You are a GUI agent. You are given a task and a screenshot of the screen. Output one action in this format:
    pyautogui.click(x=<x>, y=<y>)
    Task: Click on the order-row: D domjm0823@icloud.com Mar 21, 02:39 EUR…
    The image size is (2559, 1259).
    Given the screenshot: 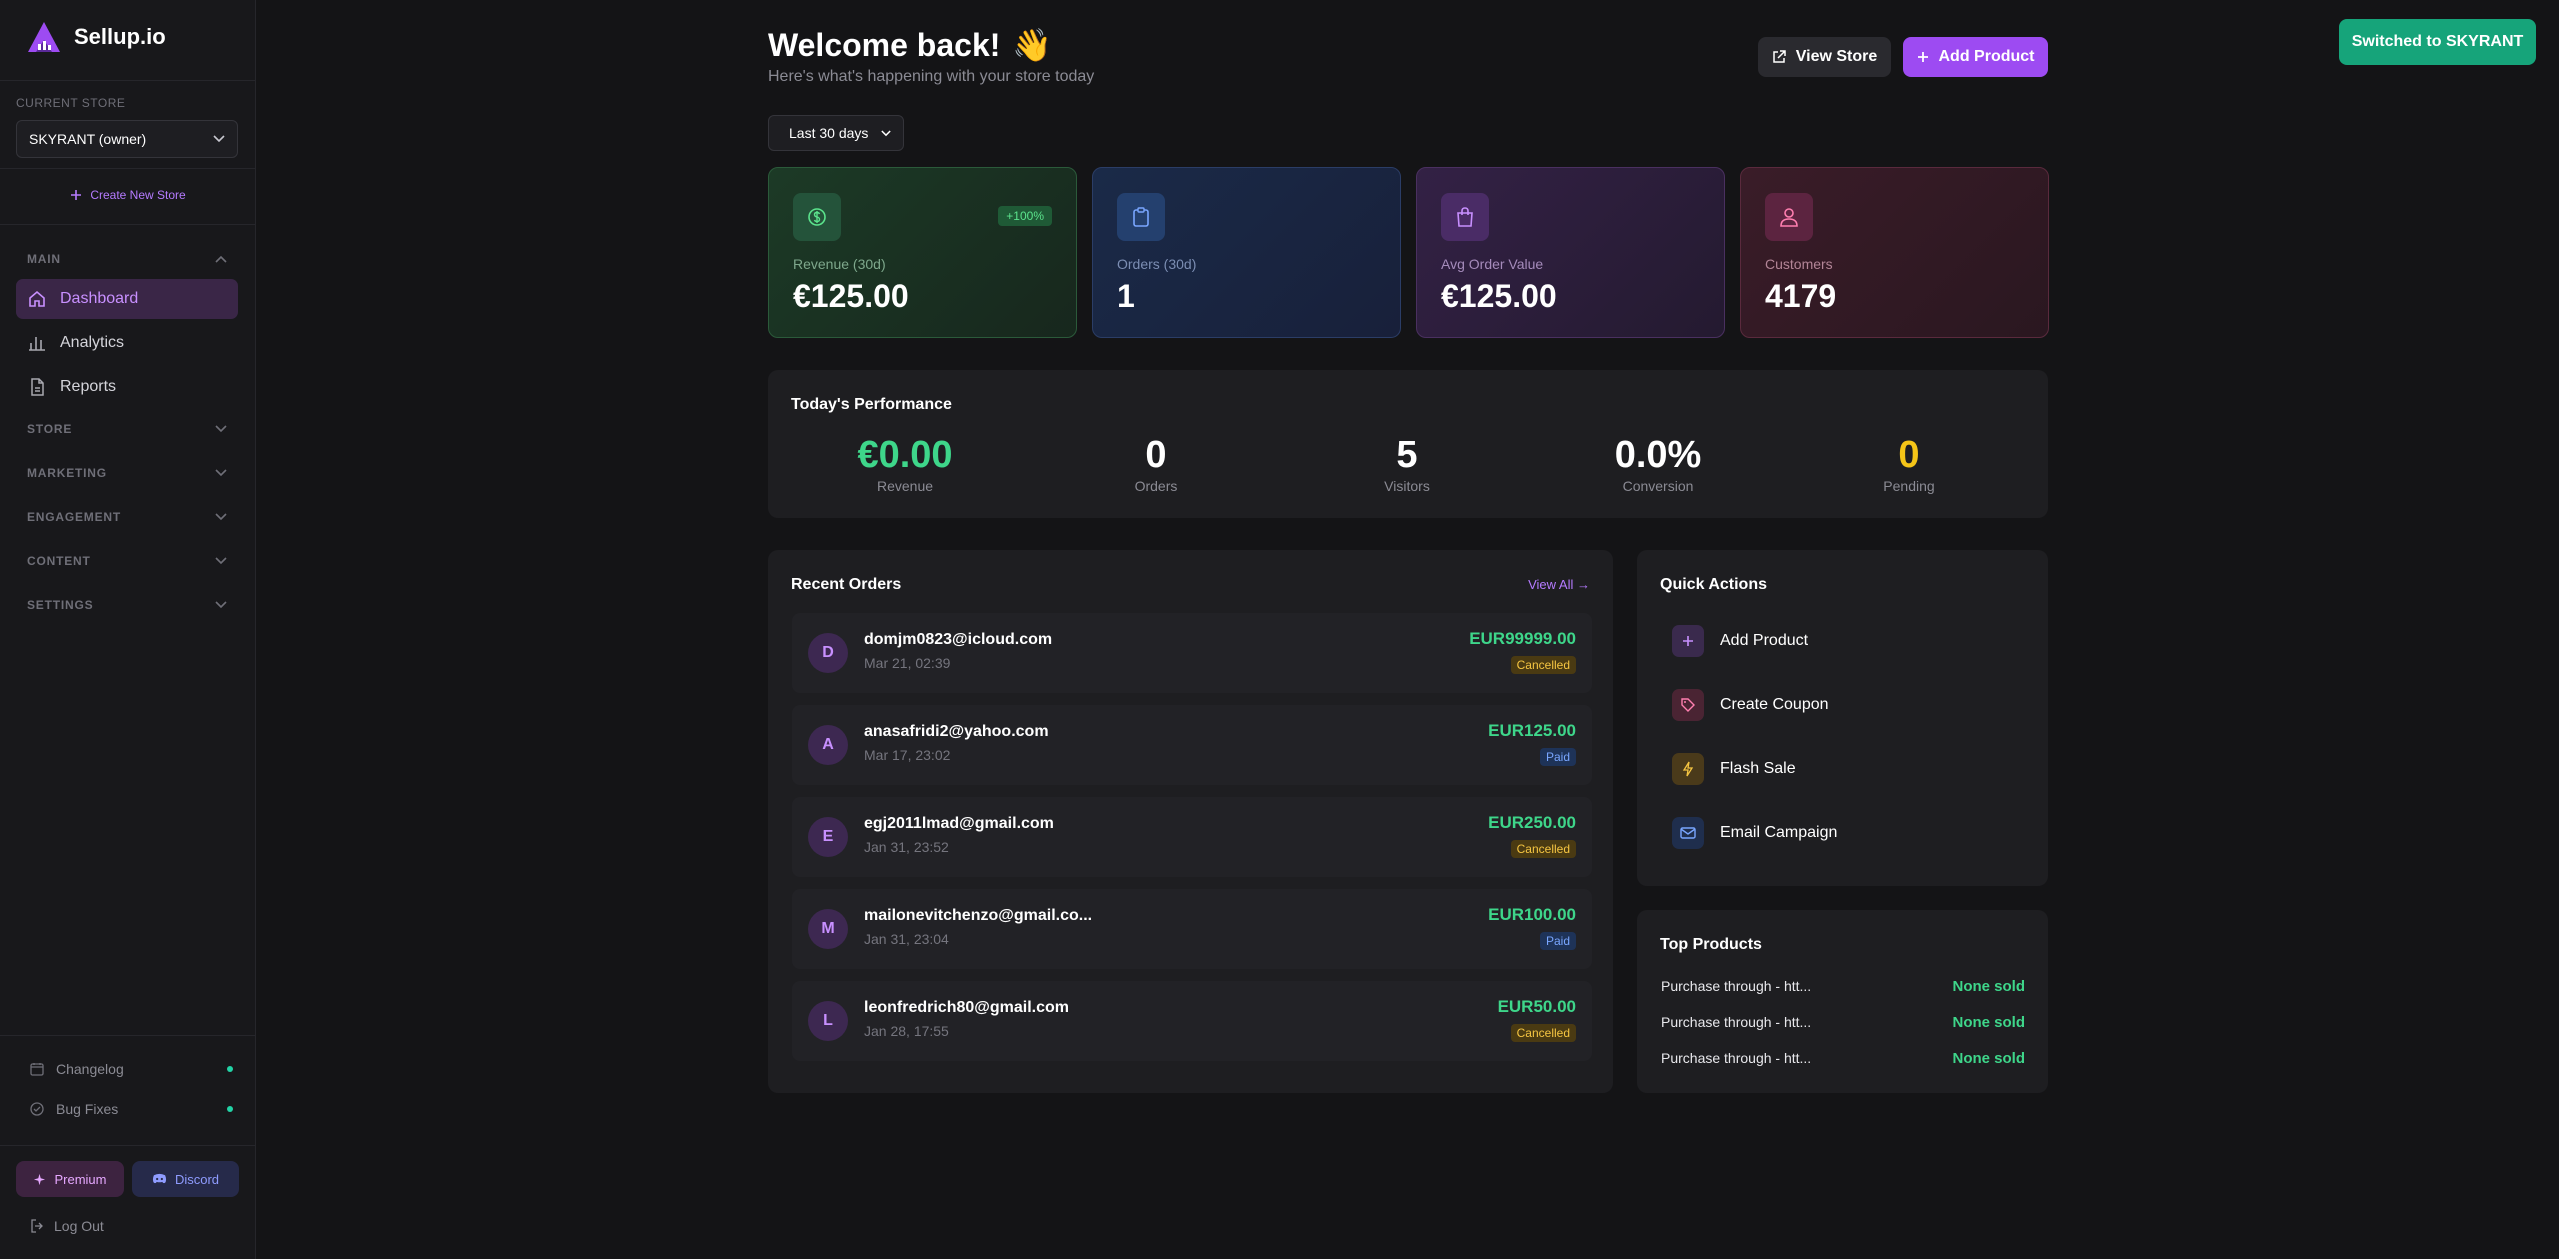 What is the action you would take?
    pyautogui.click(x=1192, y=653)
    